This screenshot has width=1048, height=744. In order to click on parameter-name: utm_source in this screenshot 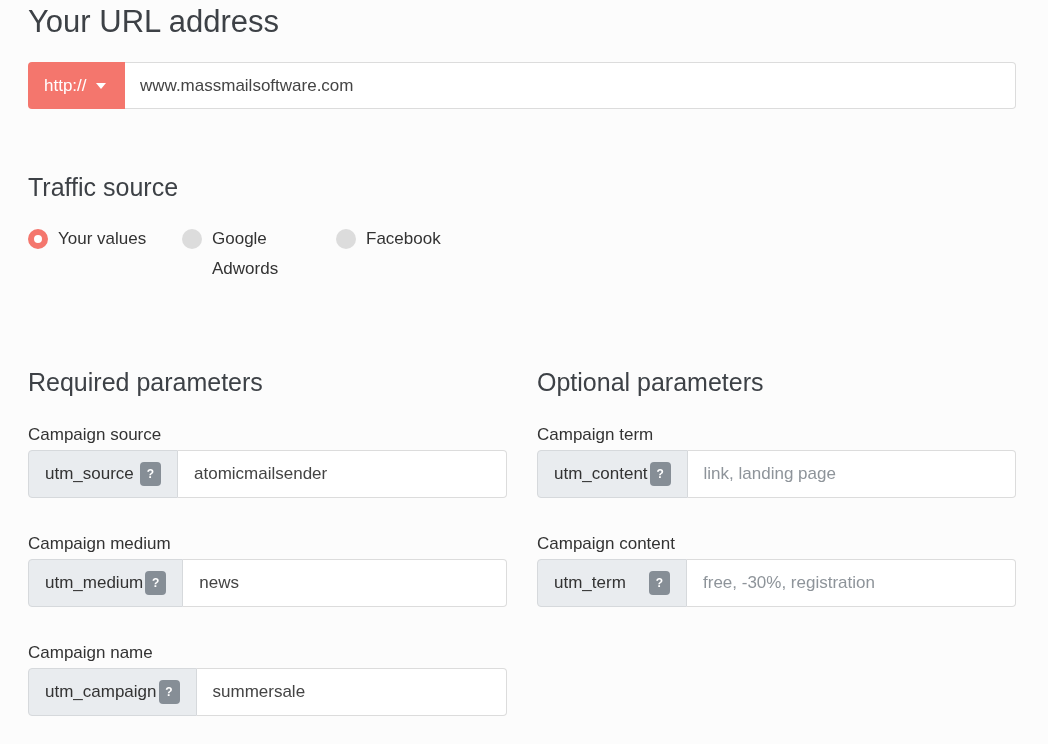, I will do `click(89, 474)`.